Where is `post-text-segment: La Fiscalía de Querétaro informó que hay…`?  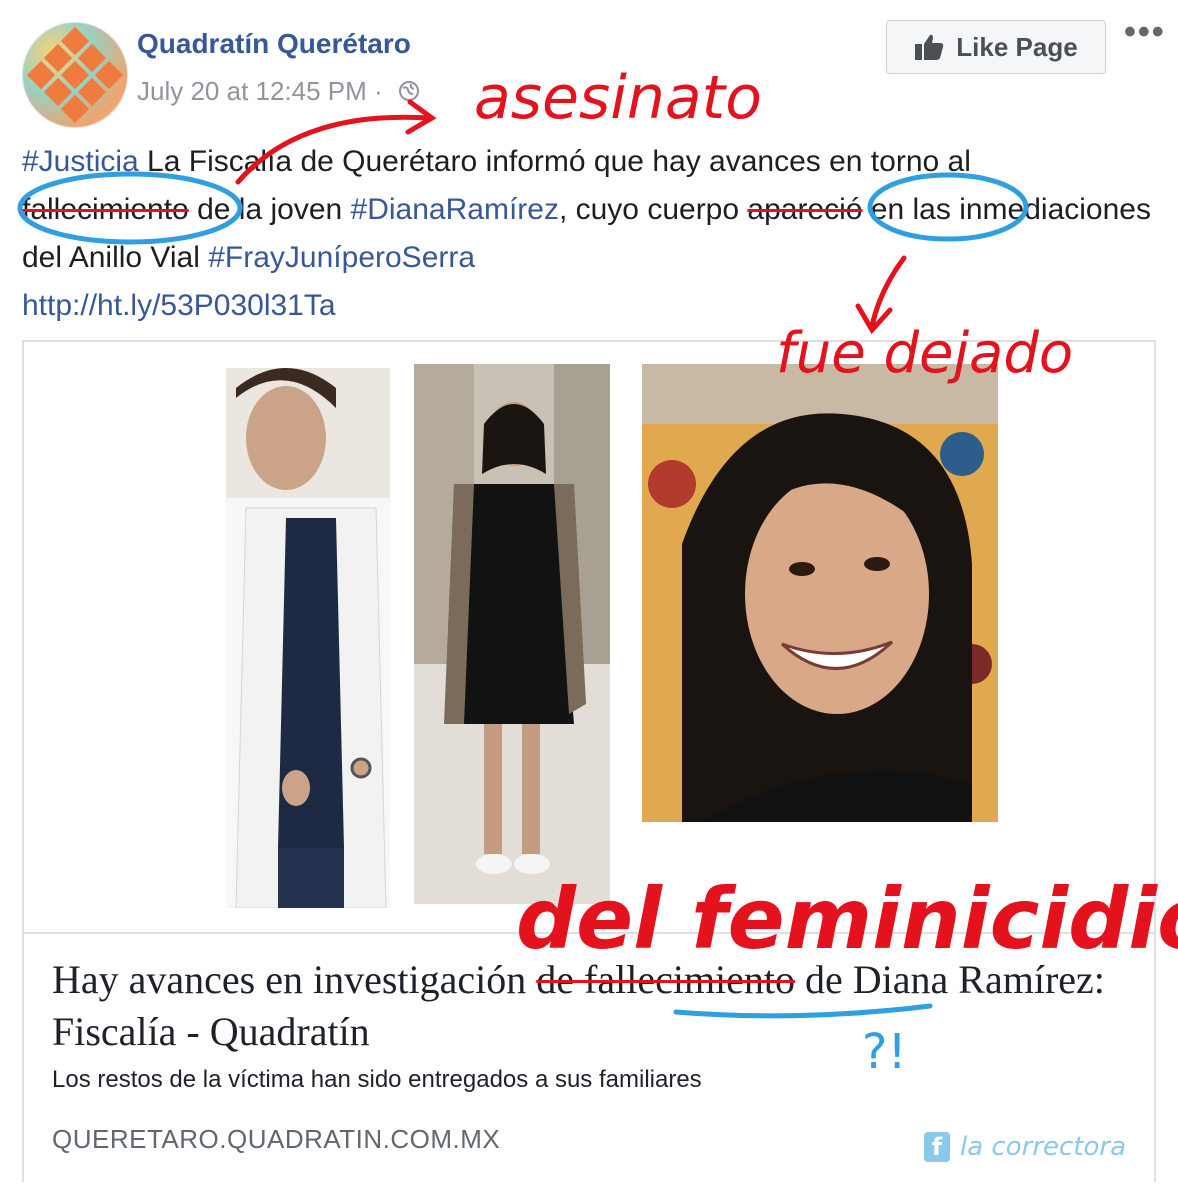
post-text-segment: La Fiscalía de Querétaro informó que hay… is located at coordinates (554, 161).